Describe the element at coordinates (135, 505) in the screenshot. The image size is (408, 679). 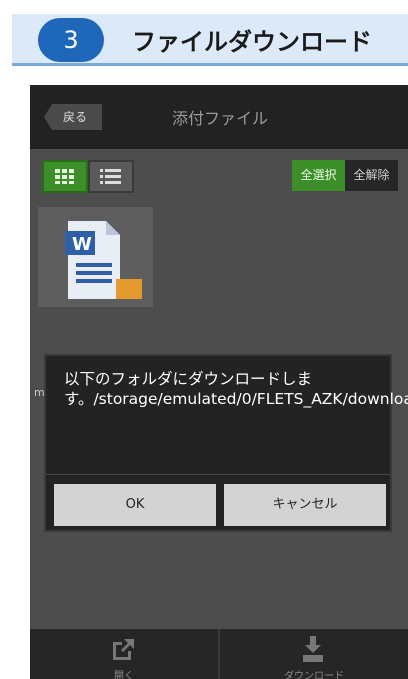
I see `ok-button: OK` at that location.